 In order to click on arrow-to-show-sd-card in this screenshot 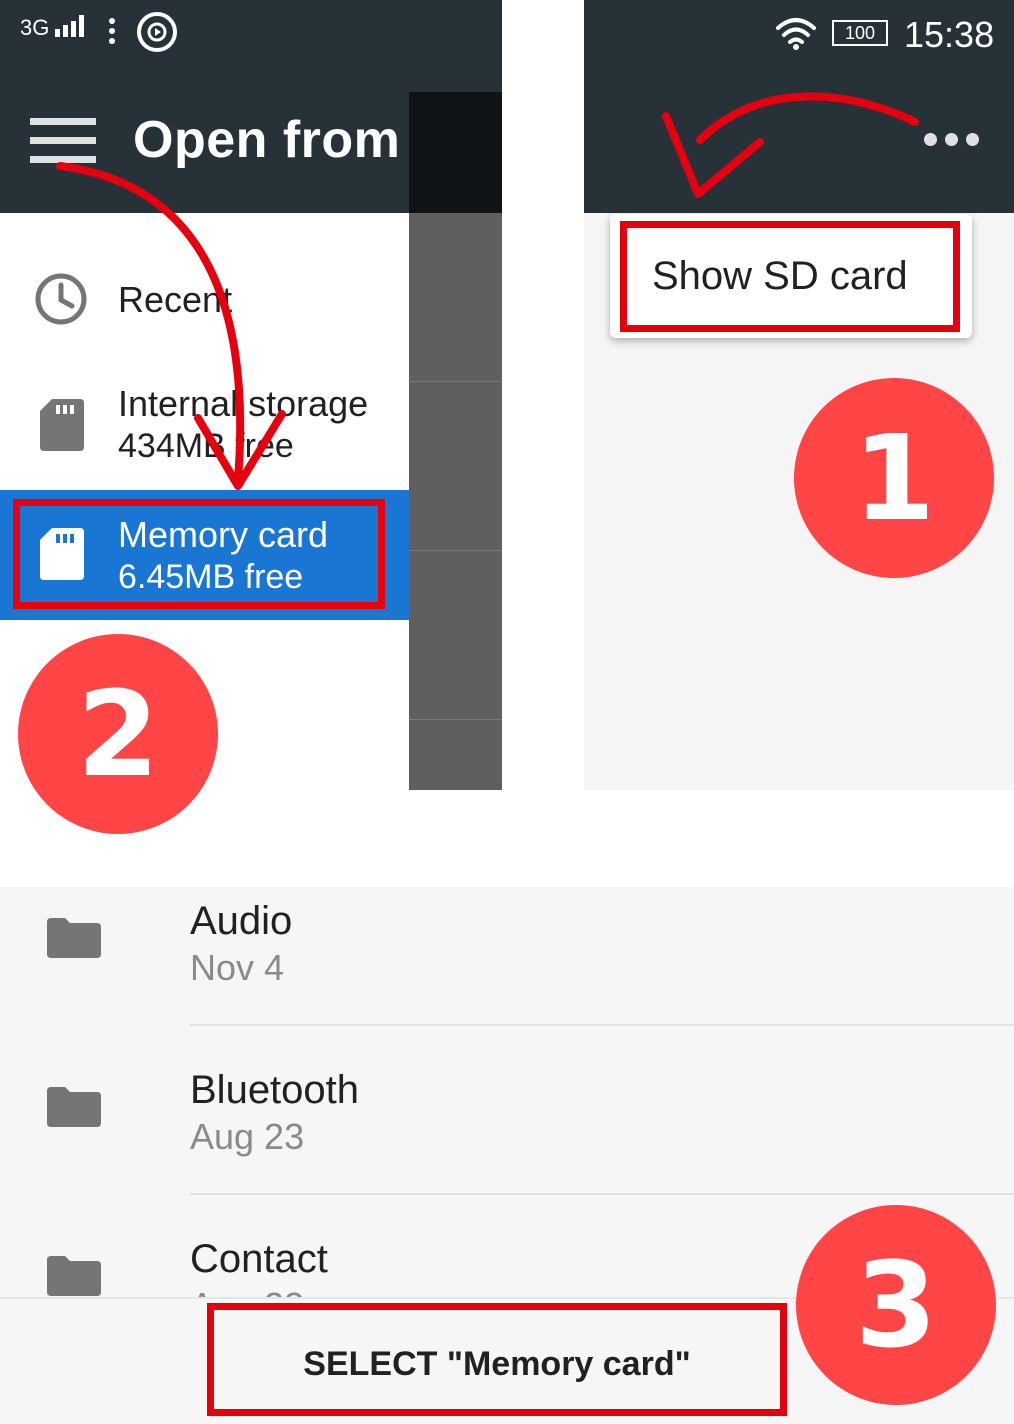, I will do `click(807, 118)`.